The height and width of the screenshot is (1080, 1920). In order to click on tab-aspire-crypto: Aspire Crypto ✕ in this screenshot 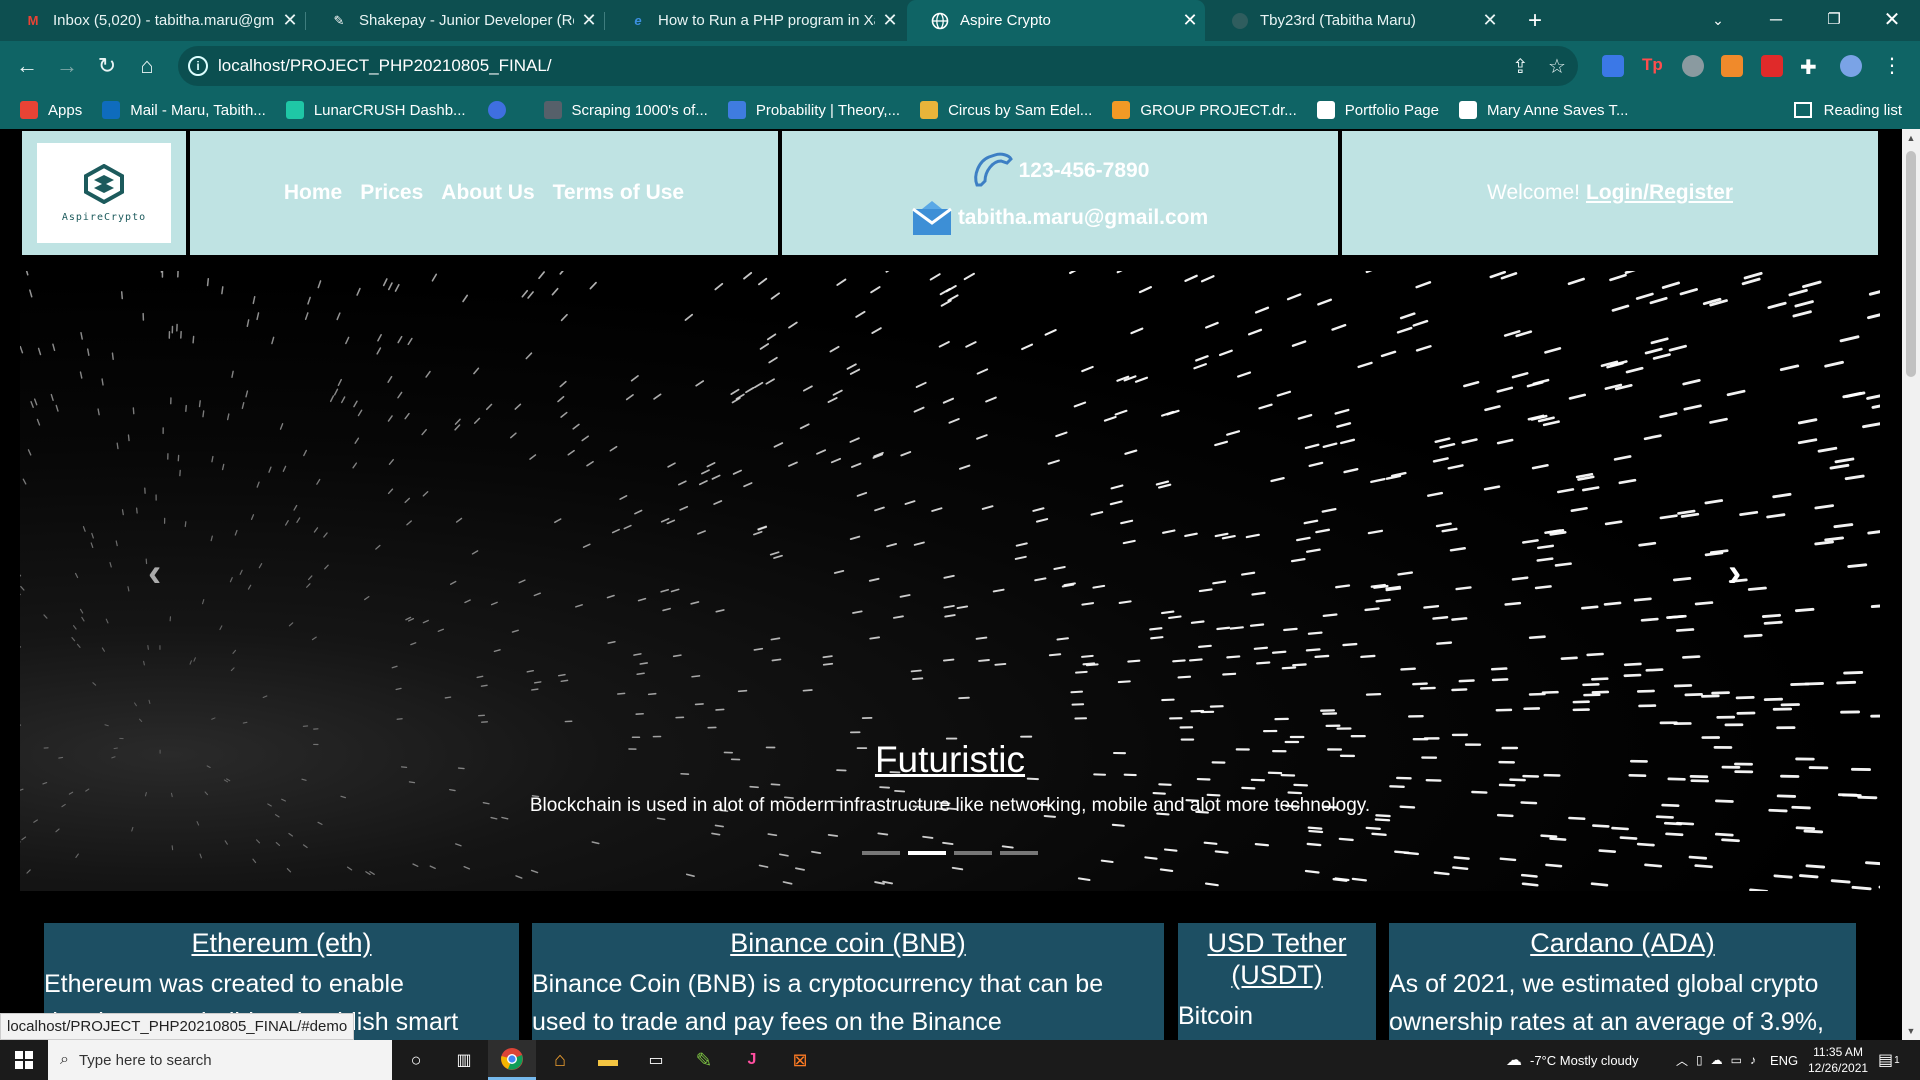, I will do `click(1056, 20)`.